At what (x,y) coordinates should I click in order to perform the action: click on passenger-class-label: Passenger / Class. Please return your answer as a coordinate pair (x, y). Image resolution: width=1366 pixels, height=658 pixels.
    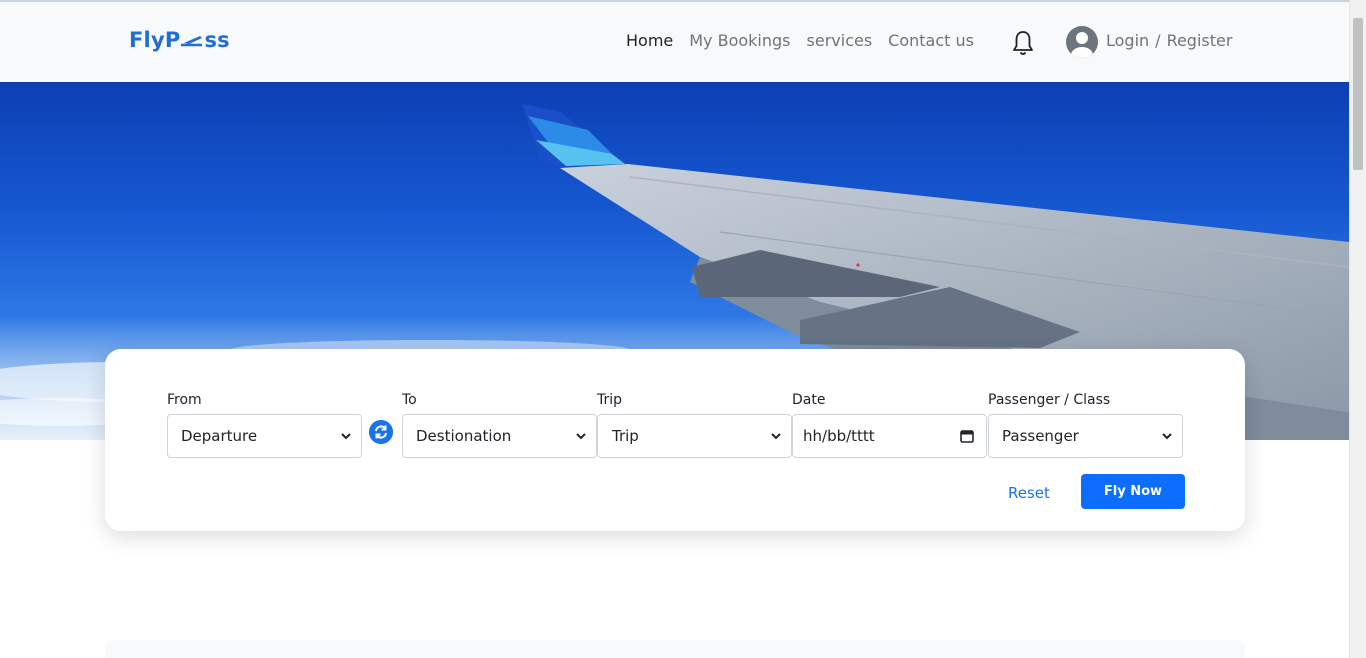
    Looking at the image, I should click on (1049, 400).